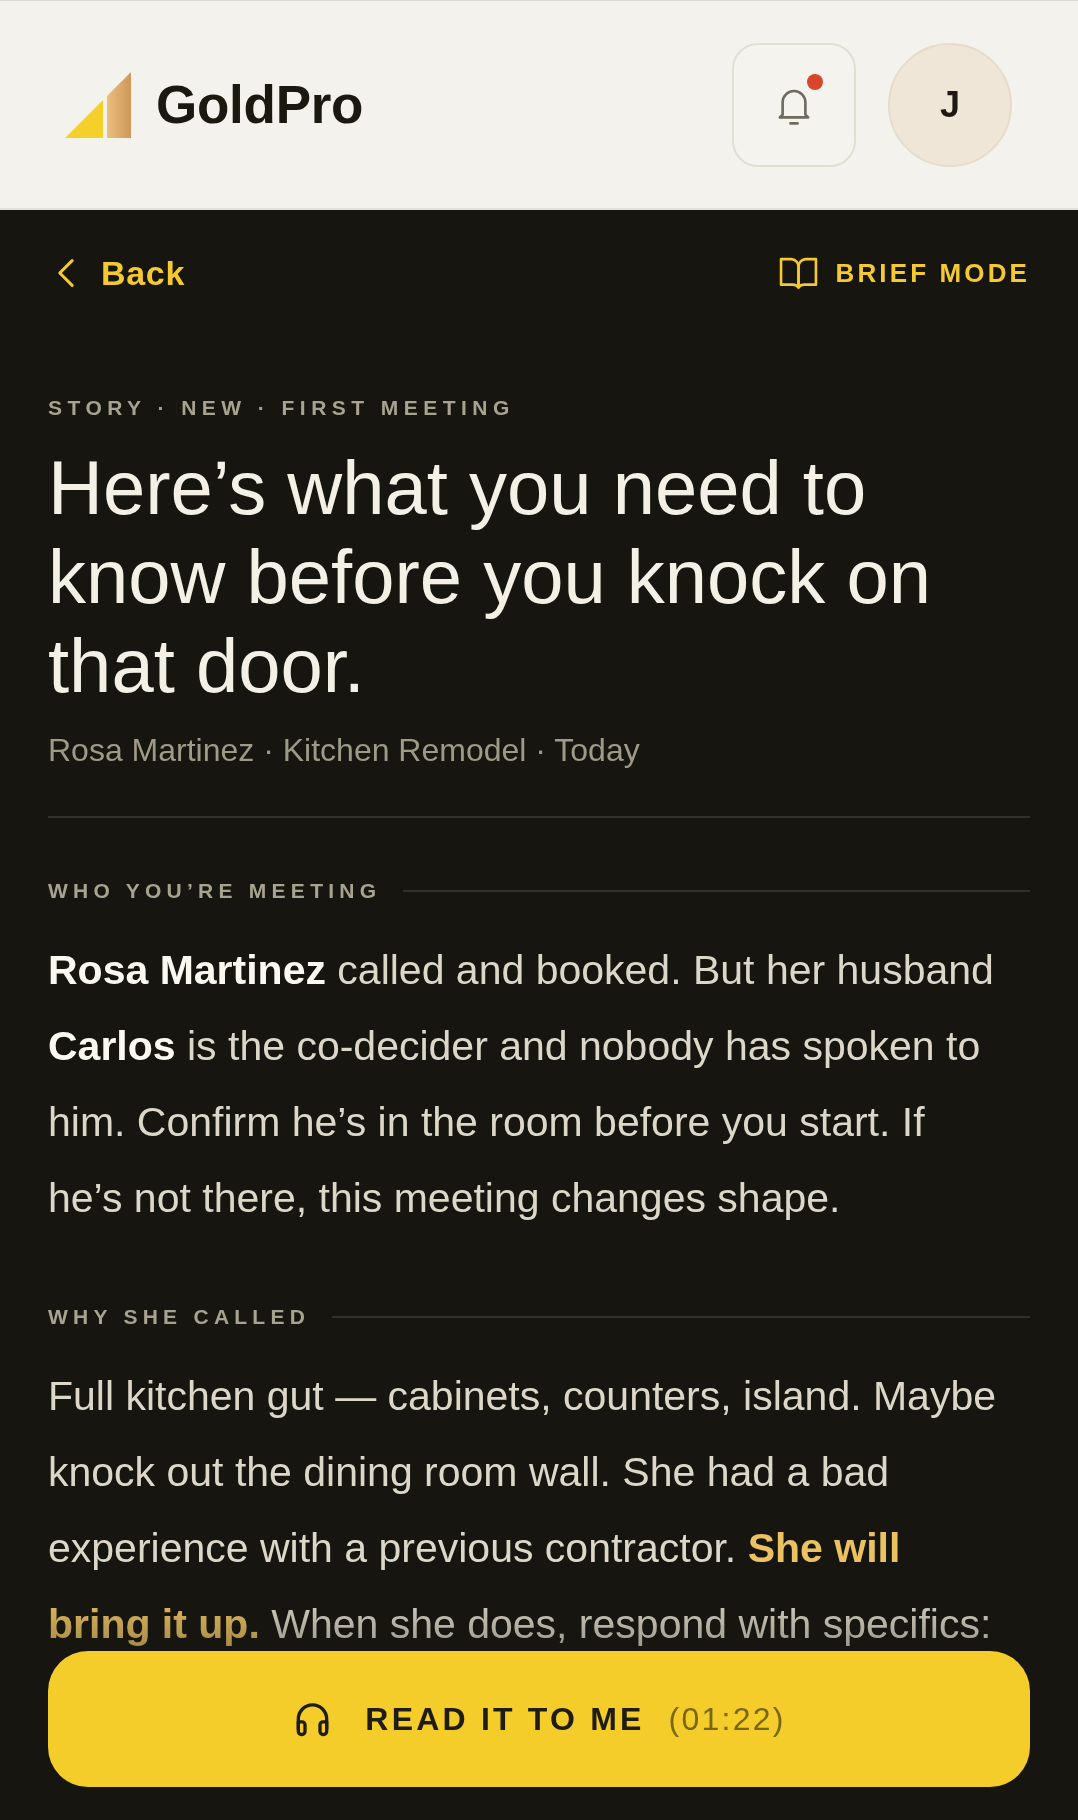  Describe the element at coordinates (521, 1084) in the screenshot. I see `section-text: Rosa Martinez called and booked. But her husband Carlos is the co-decider and nobody has spoken to him. Confirm he’s in the room before you start. If he’s not there, this meeting changes shape.` at that location.